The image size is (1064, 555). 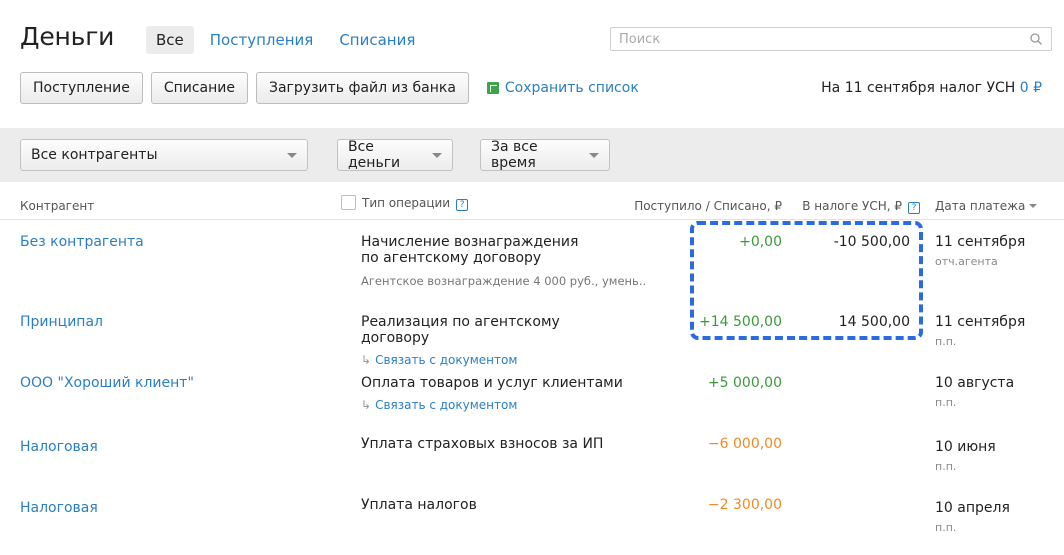 What do you see at coordinates (972, 508) in the screenshot?
I see `row-date-value: 10 апреля` at bounding box center [972, 508].